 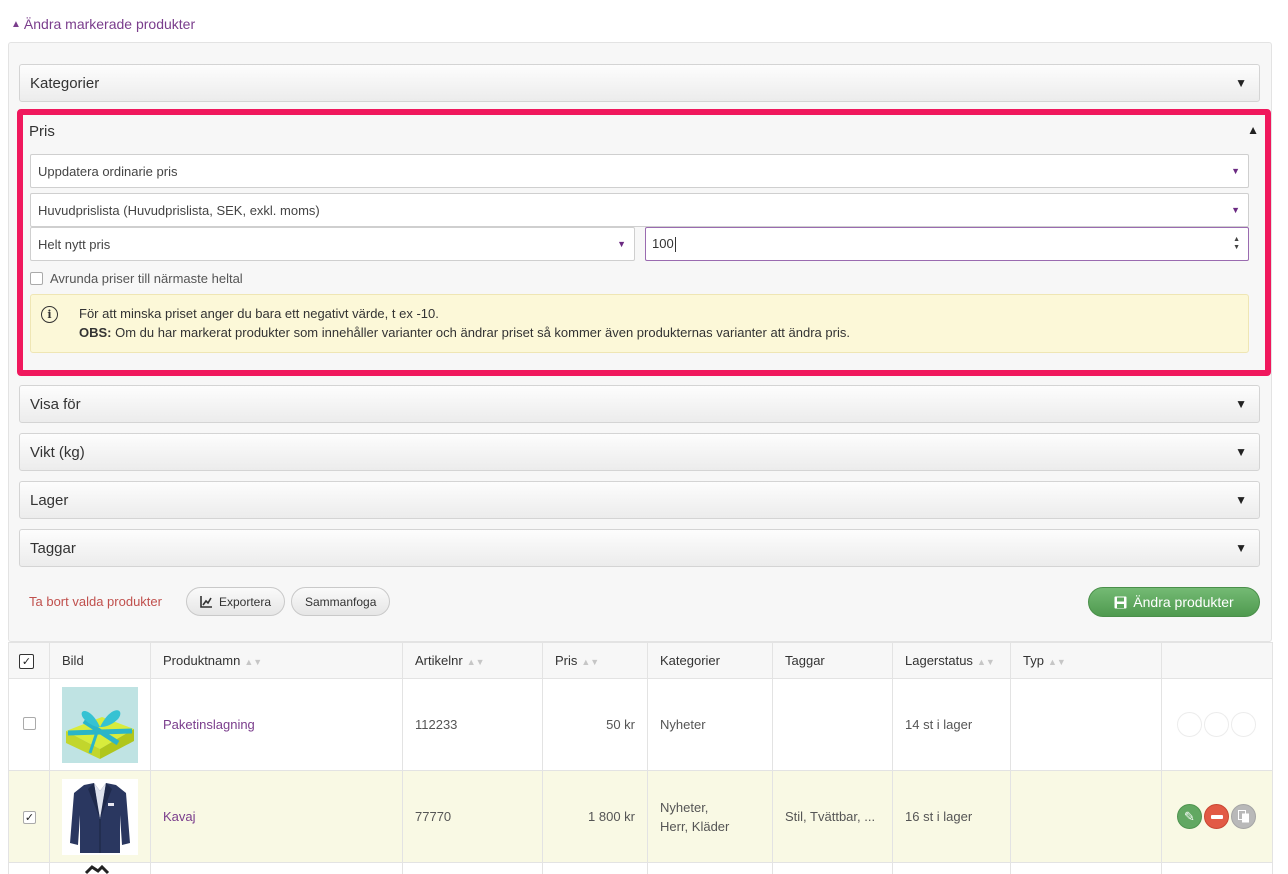 What do you see at coordinates (832, 660) in the screenshot?
I see `col-header-taggar: Taggar` at bounding box center [832, 660].